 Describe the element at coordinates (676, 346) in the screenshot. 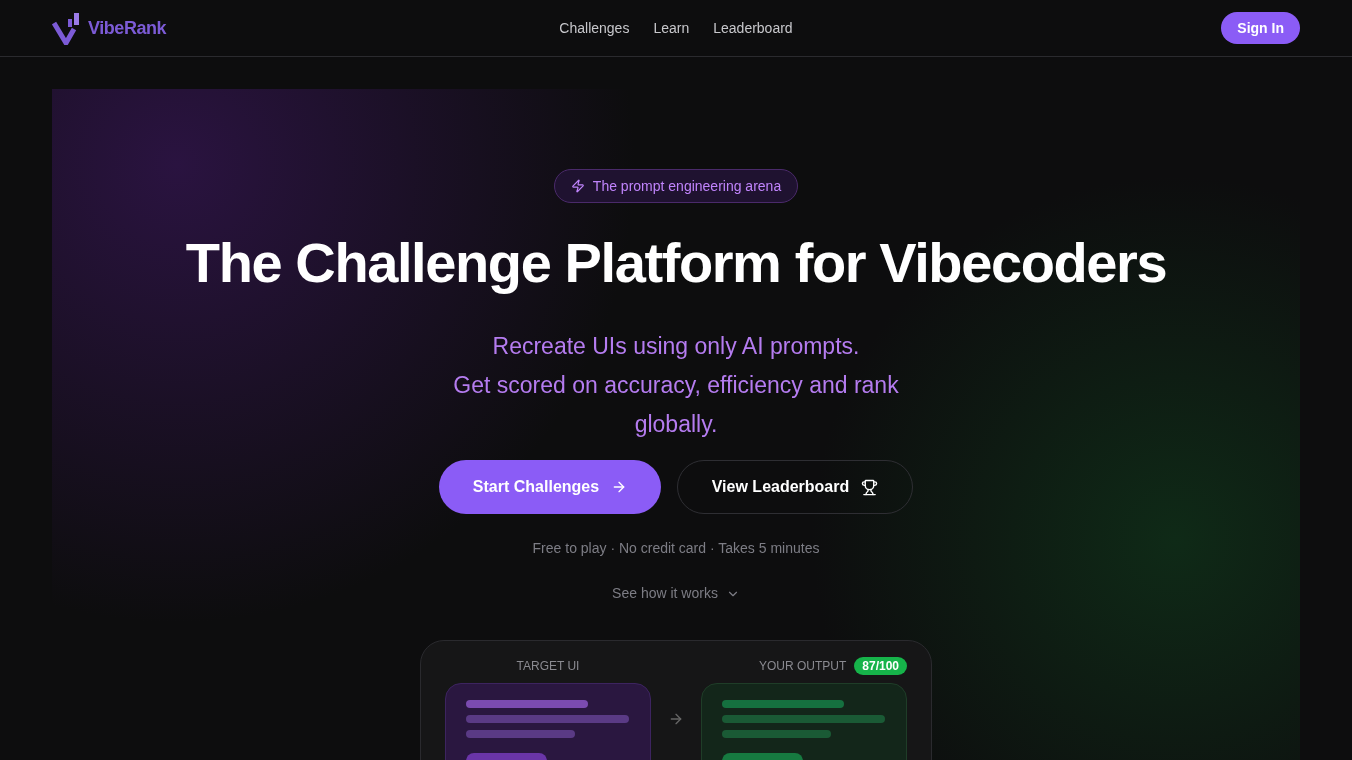

I see `hero-subtitle: Recreate UIs using only AI prompts.` at that location.